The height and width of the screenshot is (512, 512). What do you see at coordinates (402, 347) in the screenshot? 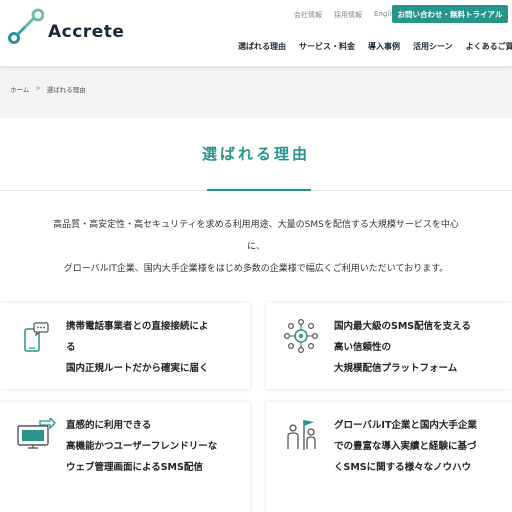
I see `card-text: 国内最大級のSMS配信を支える 高い信頼性の 大規模配信プラットフォーム` at bounding box center [402, 347].